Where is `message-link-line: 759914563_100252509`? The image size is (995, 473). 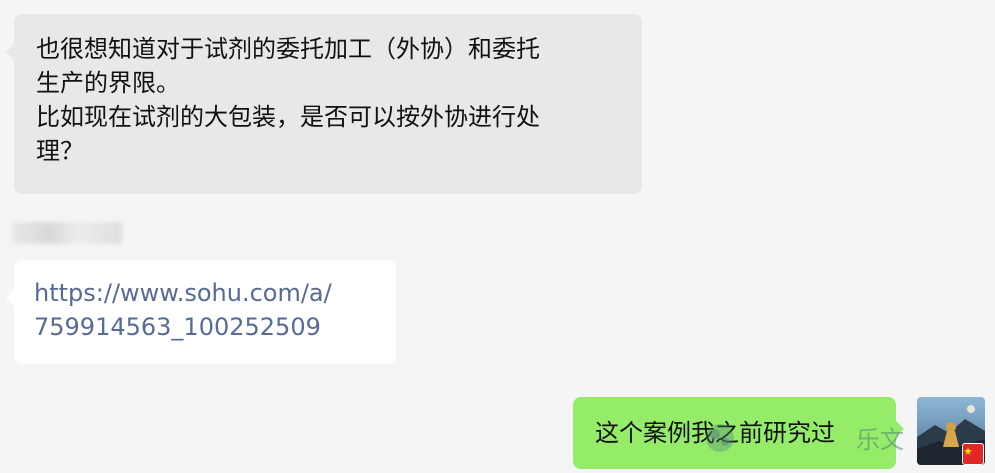 message-link-line: 759914563_100252509 is located at coordinates (206, 327).